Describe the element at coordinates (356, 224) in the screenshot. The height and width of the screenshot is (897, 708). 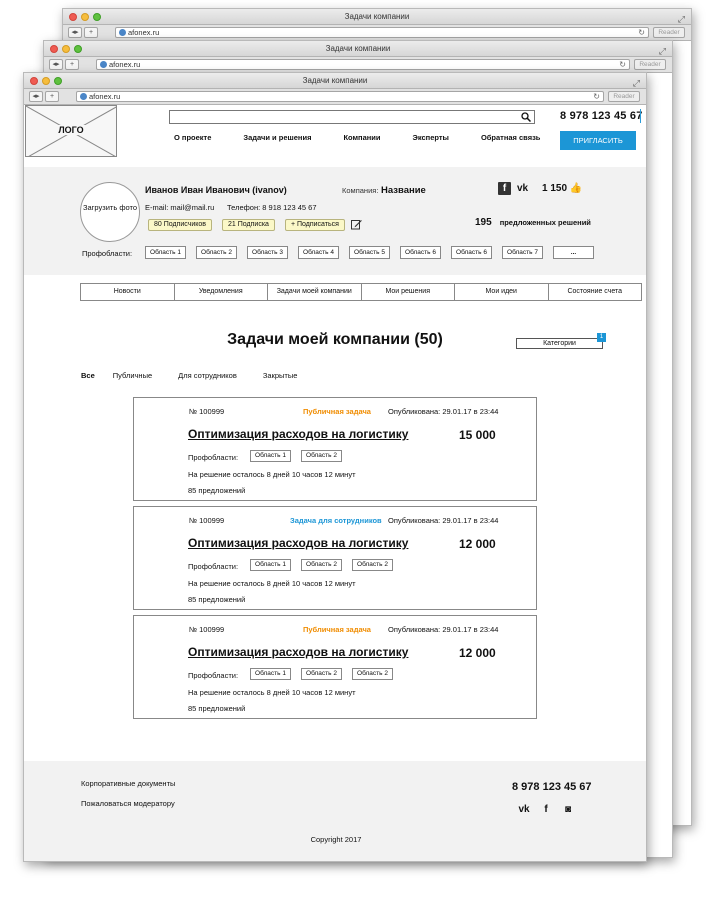
I see `edit-icon` at that location.